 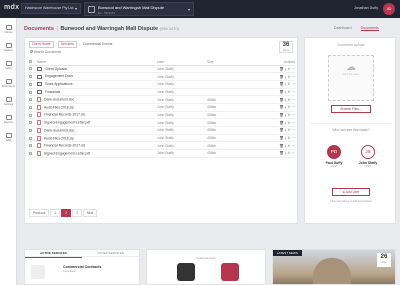 What do you see at coordinates (67, 153) in the screenshot?
I see `file-name: Signed-Engagement-Letter.pdf` at bounding box center [67, 153].